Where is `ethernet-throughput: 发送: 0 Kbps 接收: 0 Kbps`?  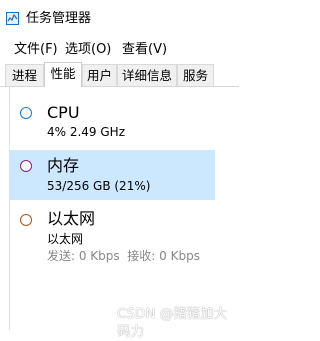
ethernet-throughput: 发送: 0 Kbps 接收: 0 Kbps is located at coordinates (123, 256).